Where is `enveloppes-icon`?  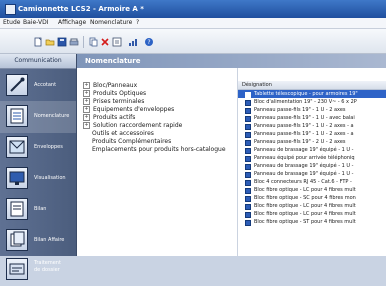 enveloppes-icon is located at coordinates (17, 147).